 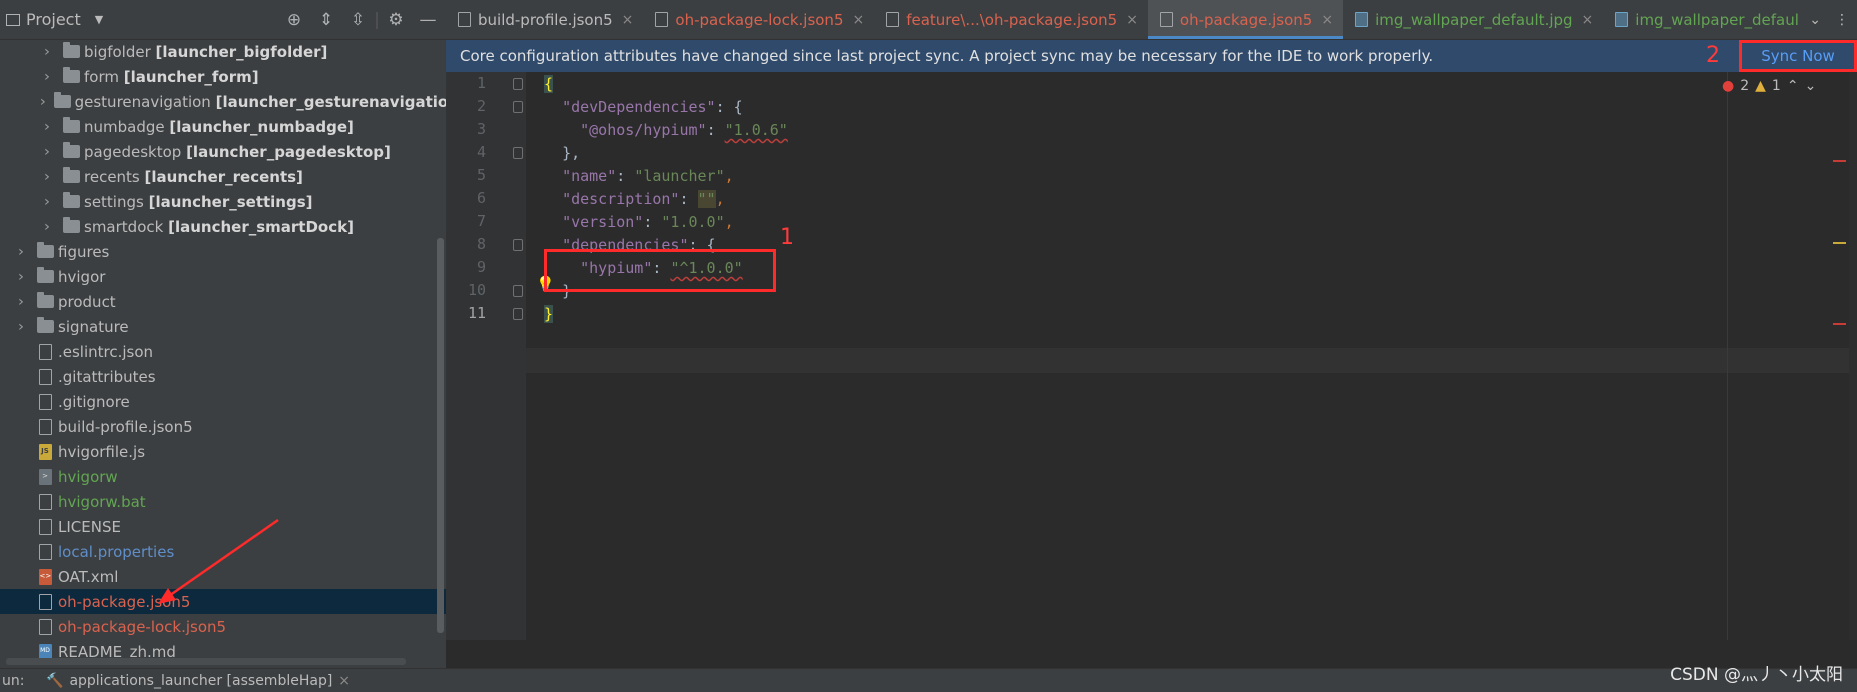 What do you see at coordinates (1798, 56) in the screenshot?
I see `sync-now-link: Sync Now` at bounding box center [1798, 56].